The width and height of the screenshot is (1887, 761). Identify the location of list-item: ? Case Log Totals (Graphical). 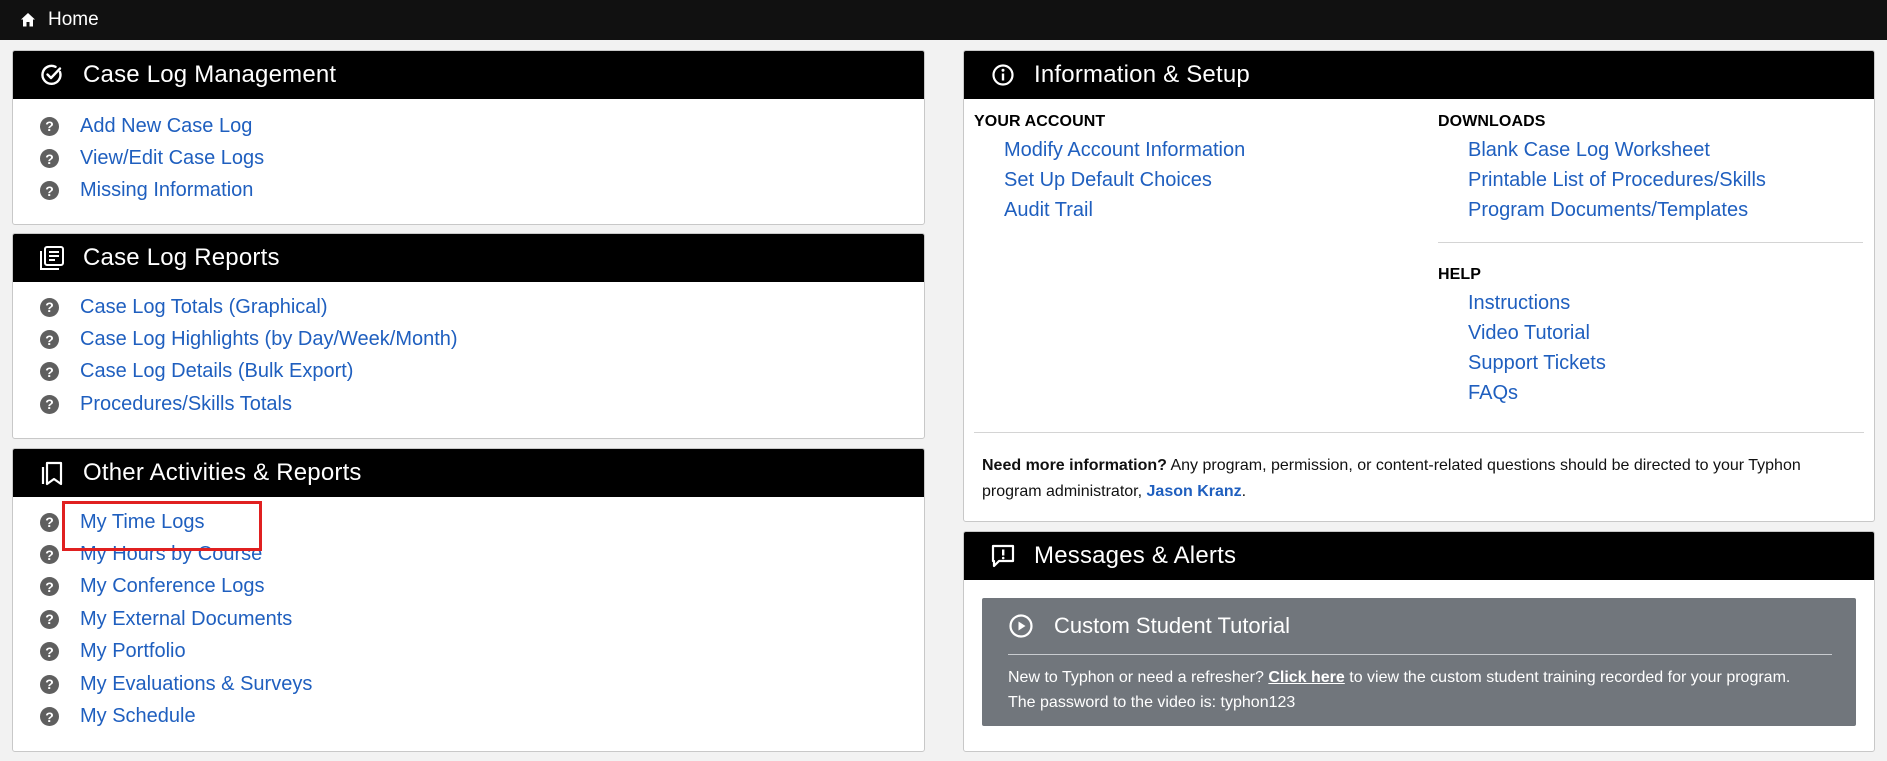
(468, 307).